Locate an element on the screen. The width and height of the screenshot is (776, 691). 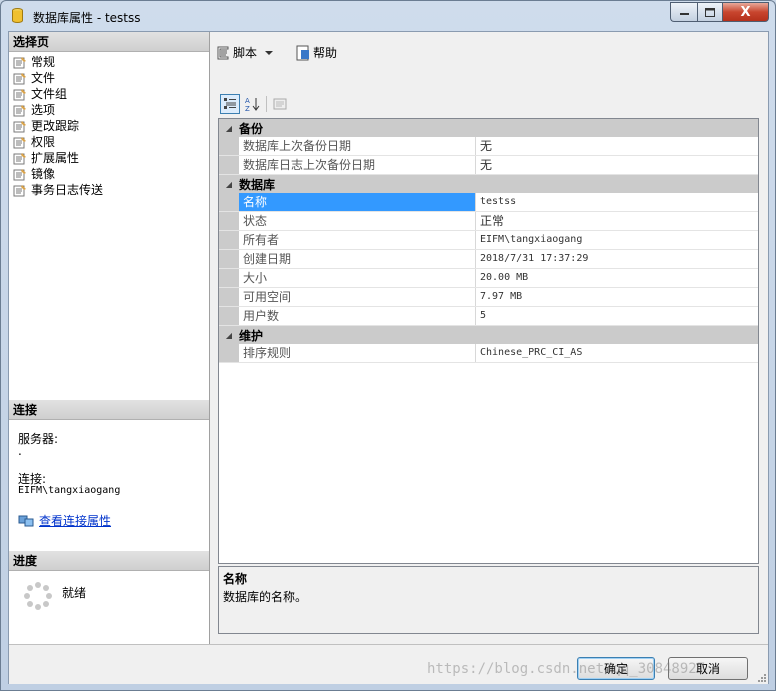
ok-button: 确定 is located at coordinates (616, 668).